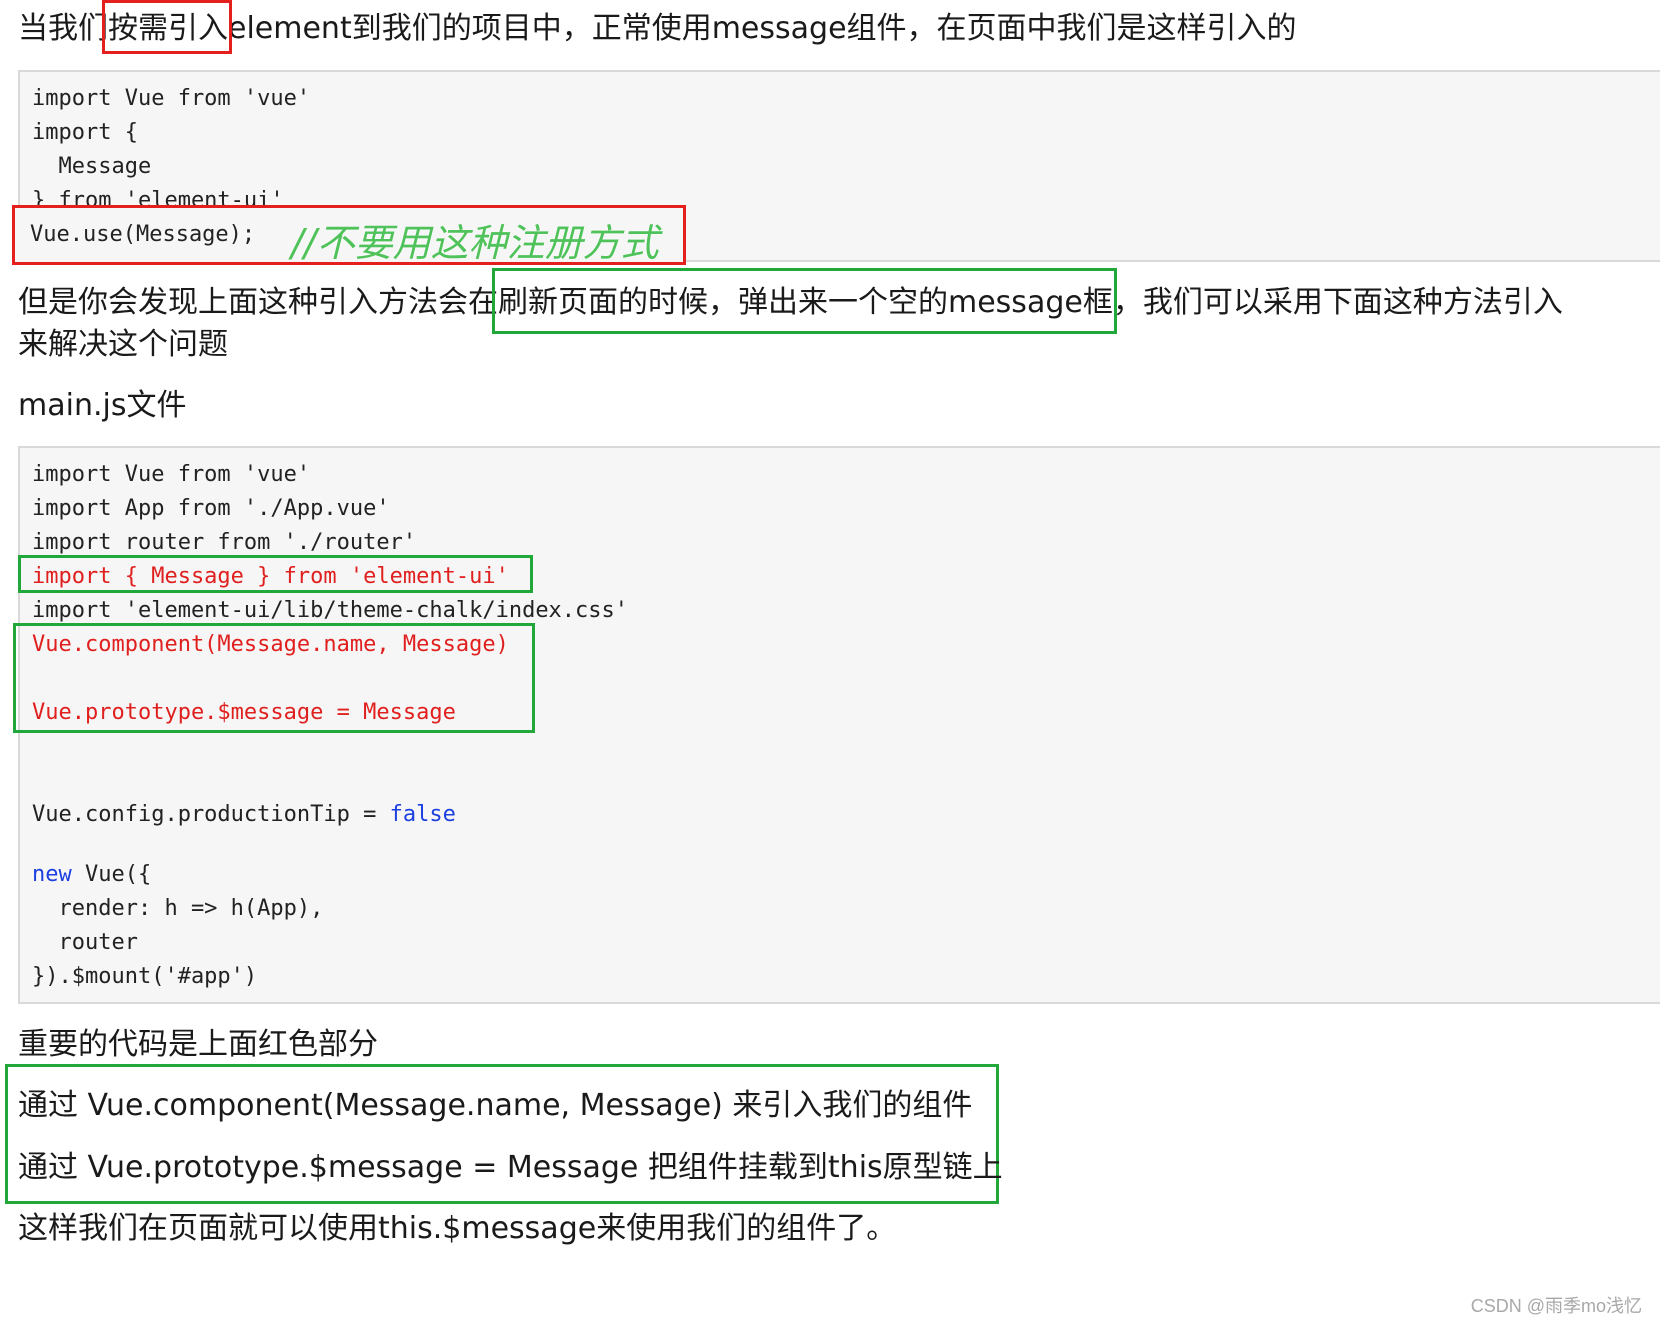  What do you see at coordinates (143, 234) in the screenshot?
I see `code-line-vue-use-overlay: Vue.use(Message);` at bounding box center [143, 234].